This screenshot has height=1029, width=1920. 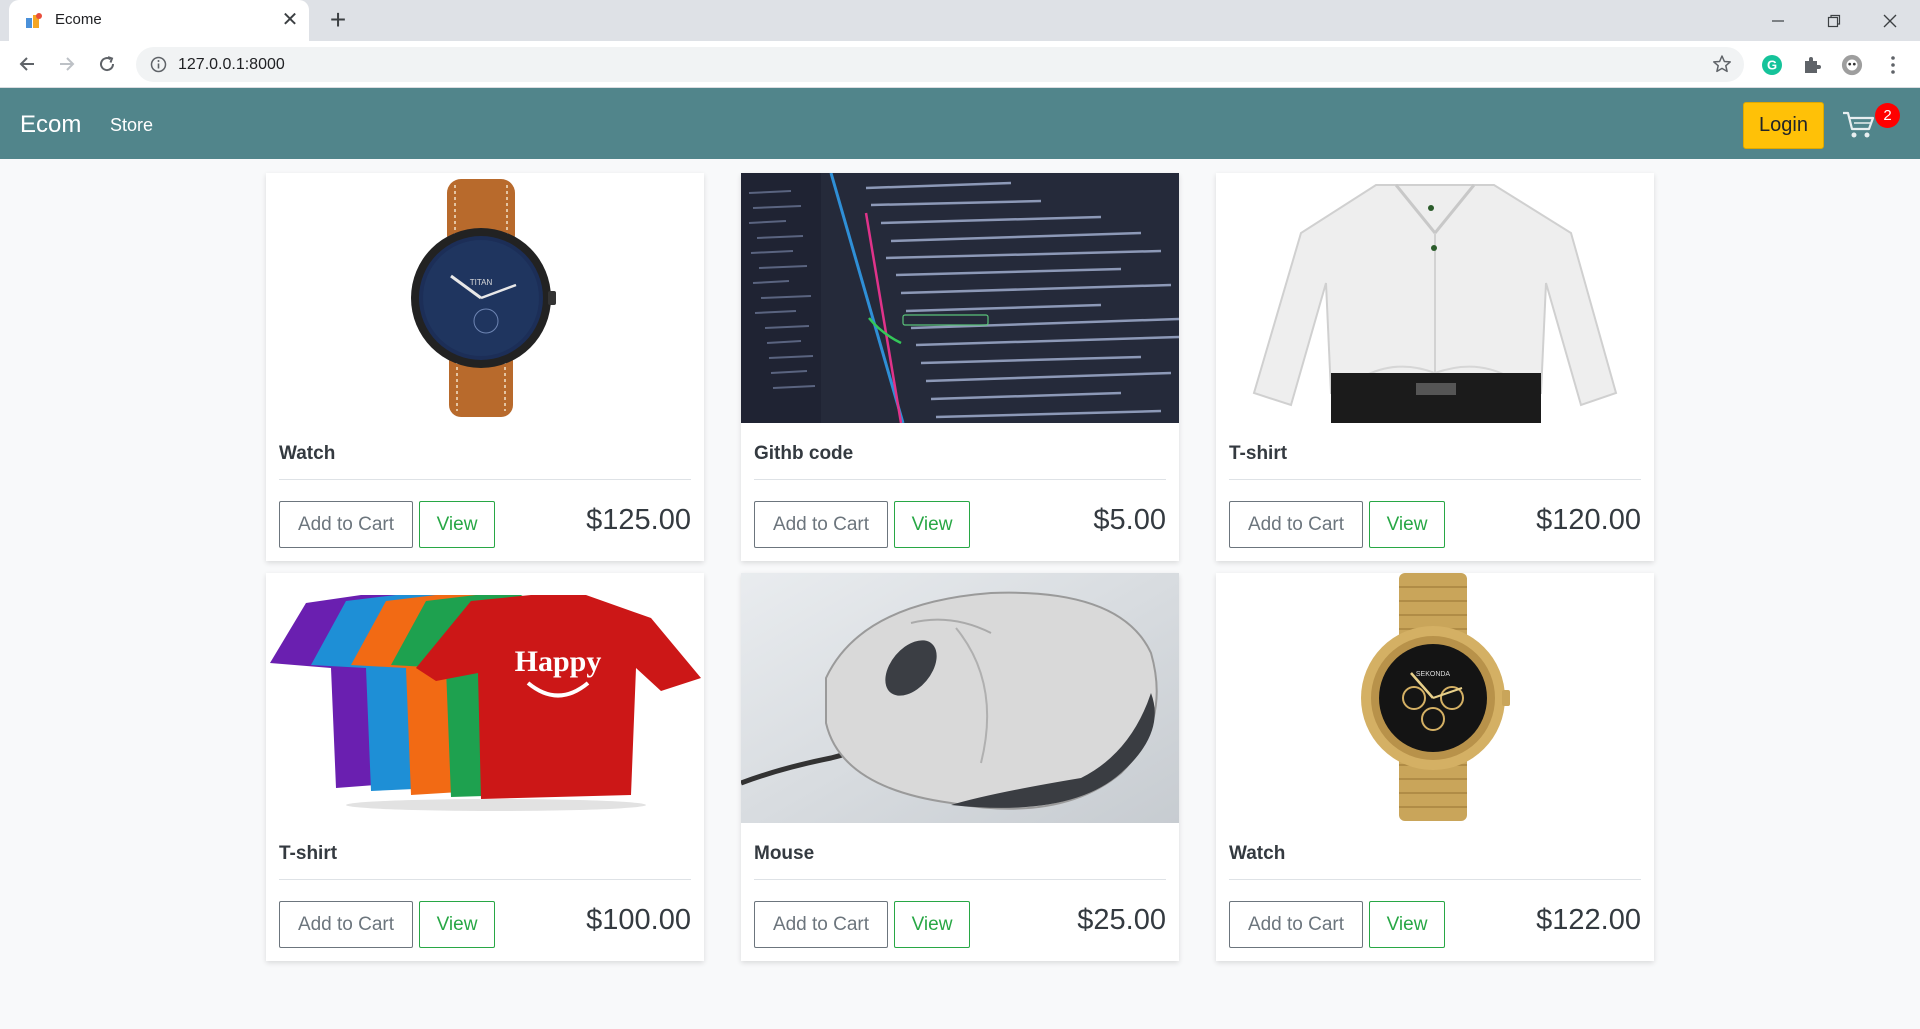 What do you see at coordinates (485, 698) in the screenshot?
I see `product-image-tshirts: Happy` at bounding box center [485, 698].